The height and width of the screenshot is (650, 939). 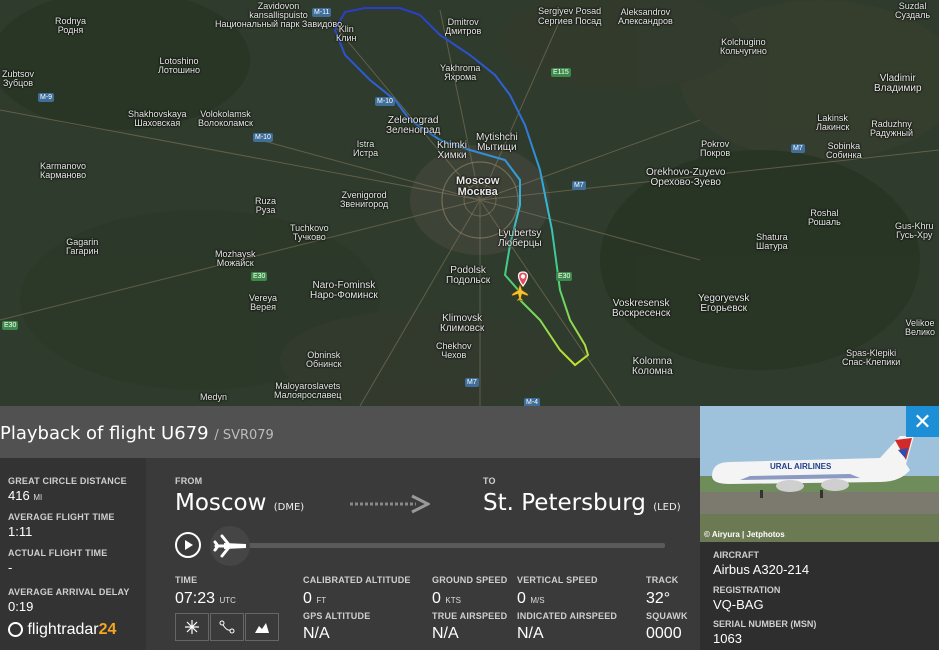 I want to click on city-label-mytishchi: Mytishchi Мытищи, so click(x=497, y=142).